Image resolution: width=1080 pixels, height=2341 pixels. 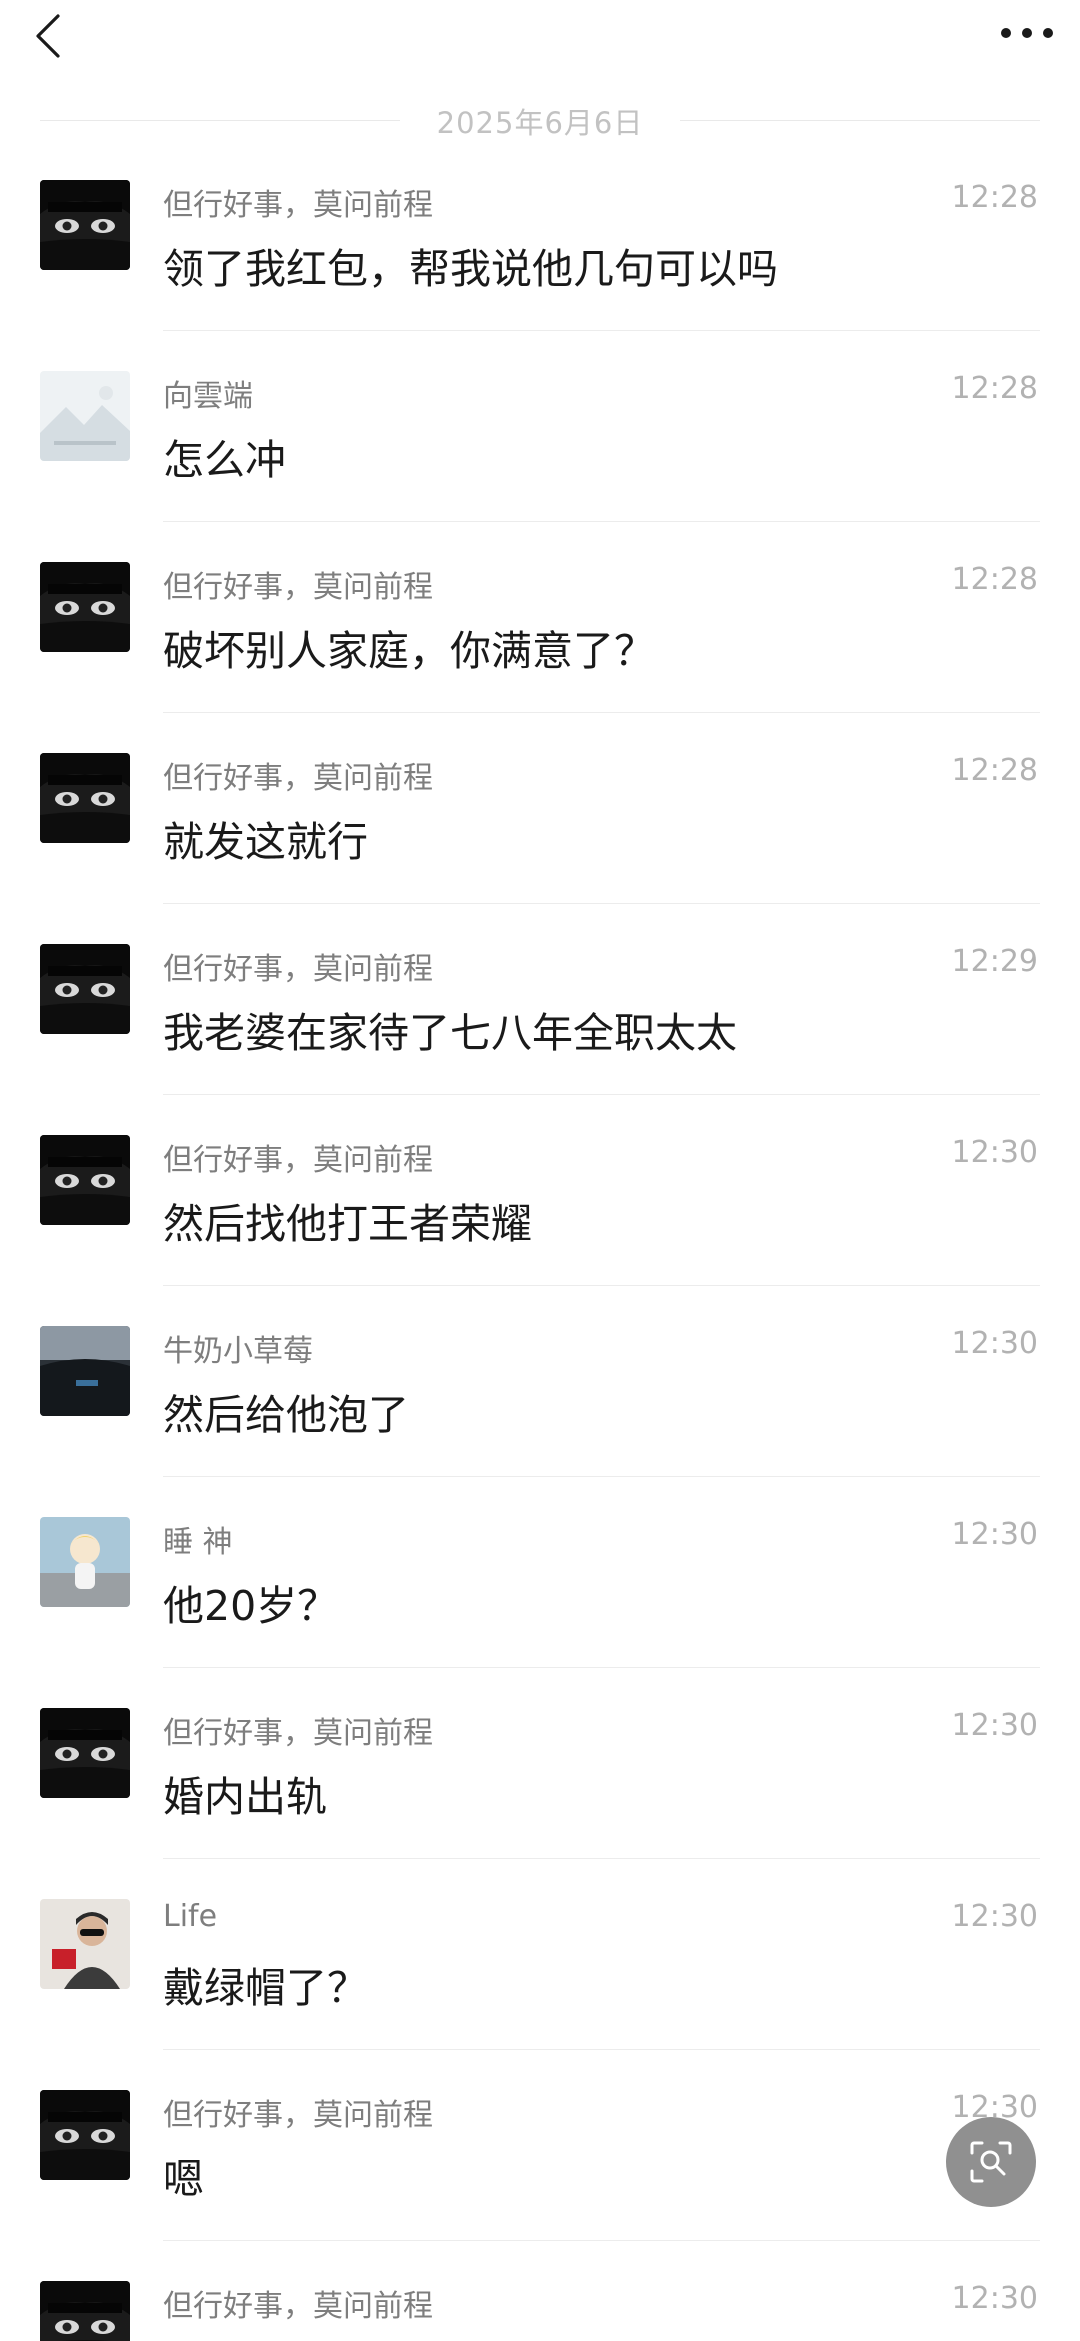 I want to click on divider-line, so click(x=860, y=120).